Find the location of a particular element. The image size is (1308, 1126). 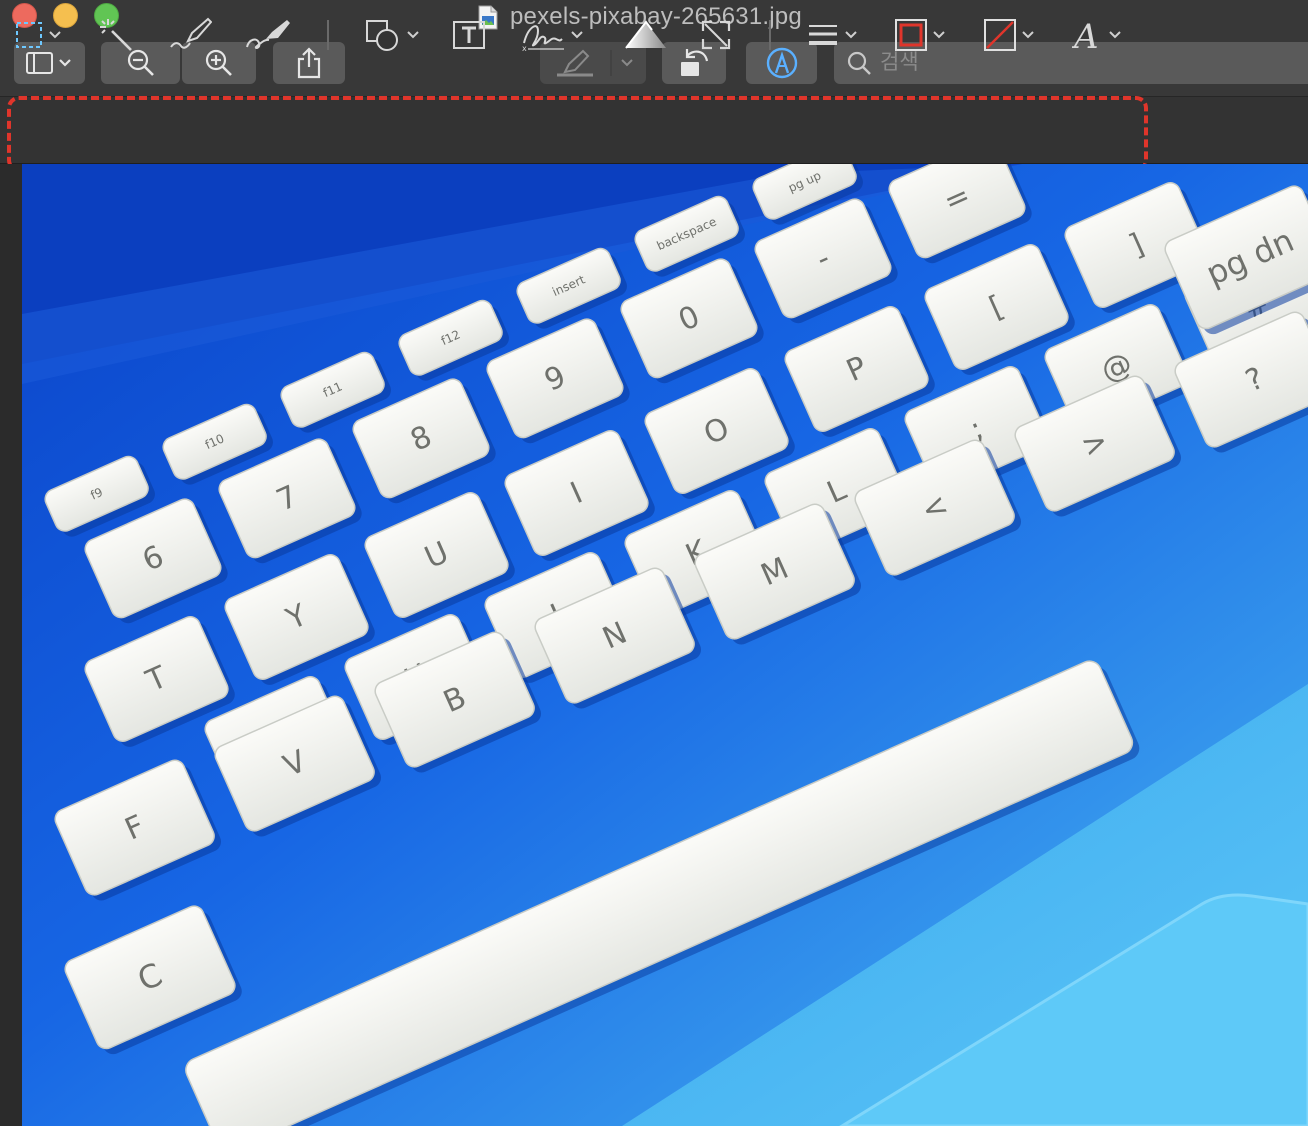

line-weight-icon is located at coordinates (823, 35).